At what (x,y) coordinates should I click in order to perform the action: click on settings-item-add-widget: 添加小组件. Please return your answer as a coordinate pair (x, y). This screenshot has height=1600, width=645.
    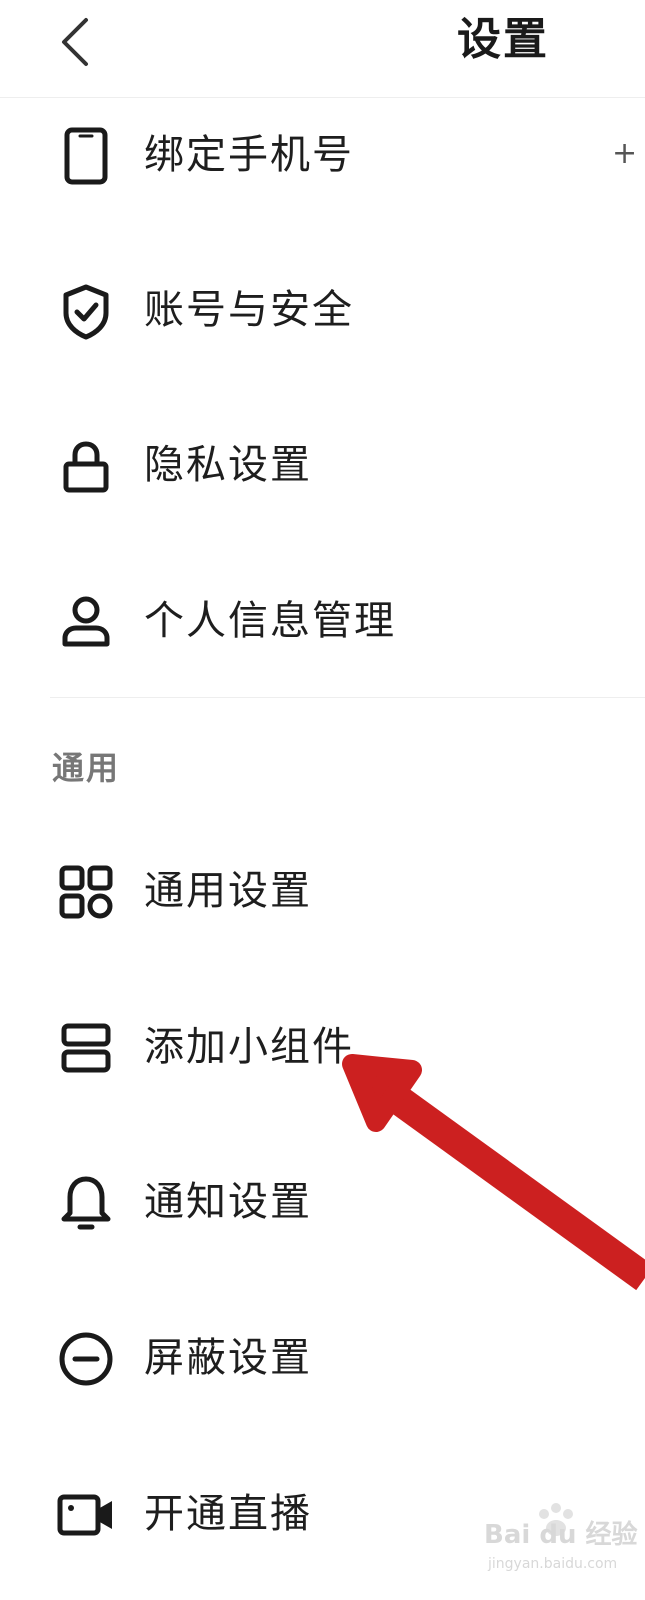
    Looking at the image, I should click on (322, 1047).